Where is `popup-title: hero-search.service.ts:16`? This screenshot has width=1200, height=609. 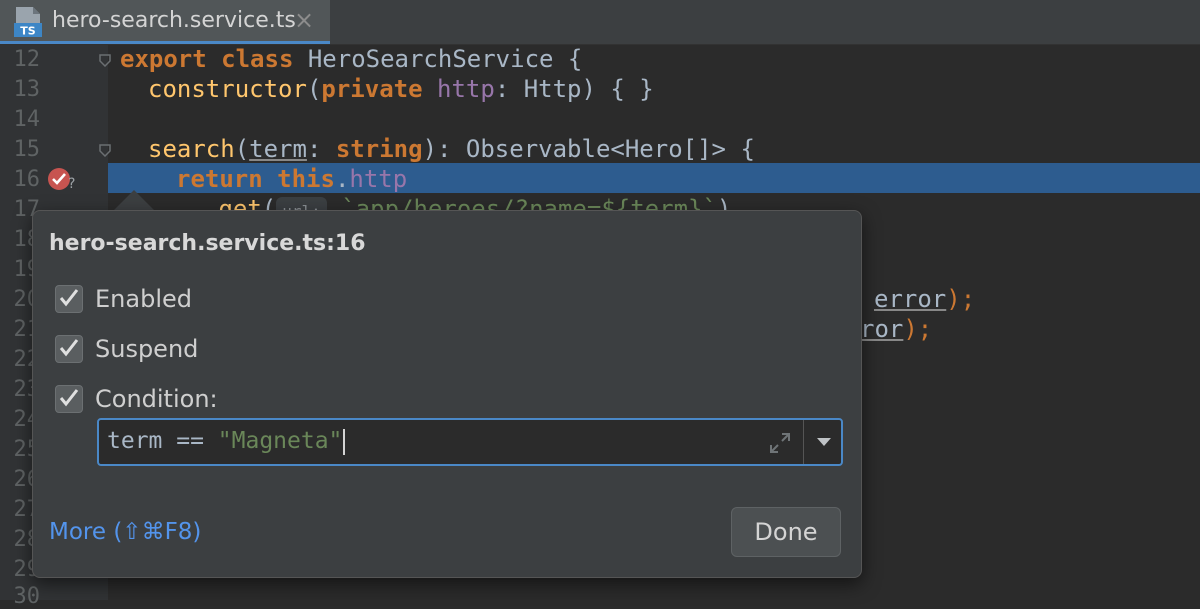
popup-title: hero-search.service.ts:16 is located at coordinates (207, 243).